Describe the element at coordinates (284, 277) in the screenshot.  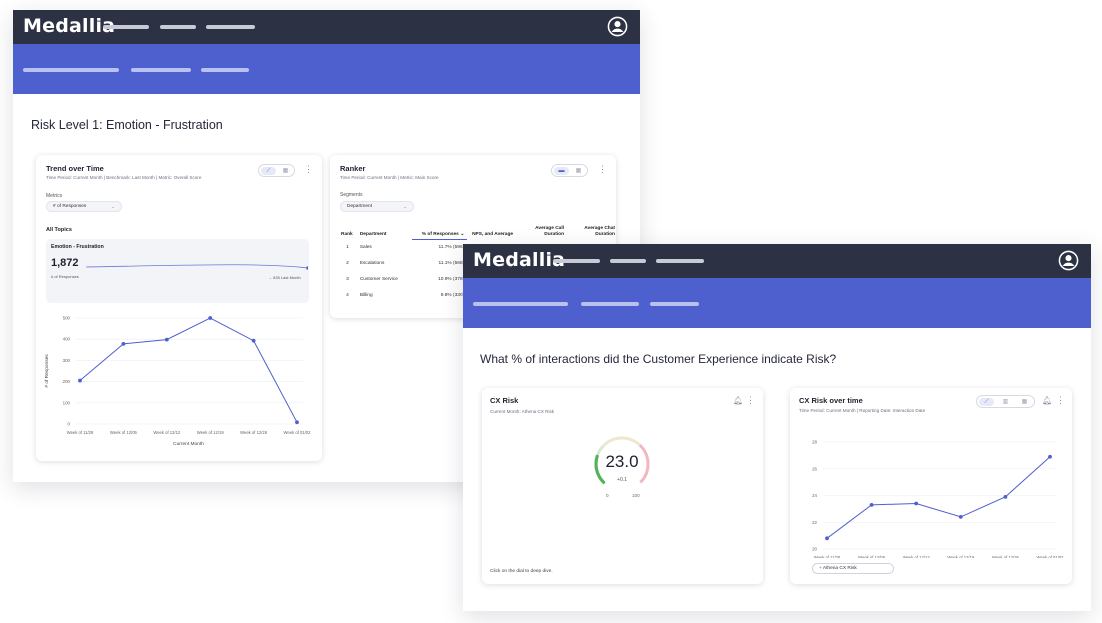
I see `topic-delta: → 835 Last Month` at that location.